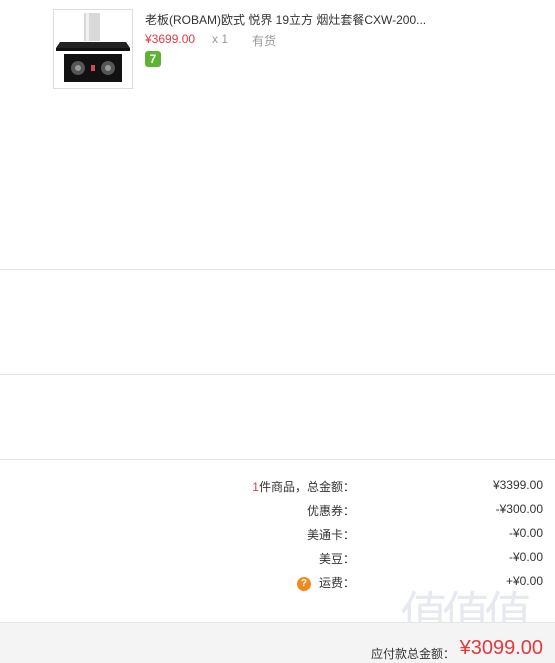 The image size is (555, 663). What do you see at coordinates (336, 559) in the screenshot?
I see `meidou-label: 美豆：` at bounding box center [336, 559].